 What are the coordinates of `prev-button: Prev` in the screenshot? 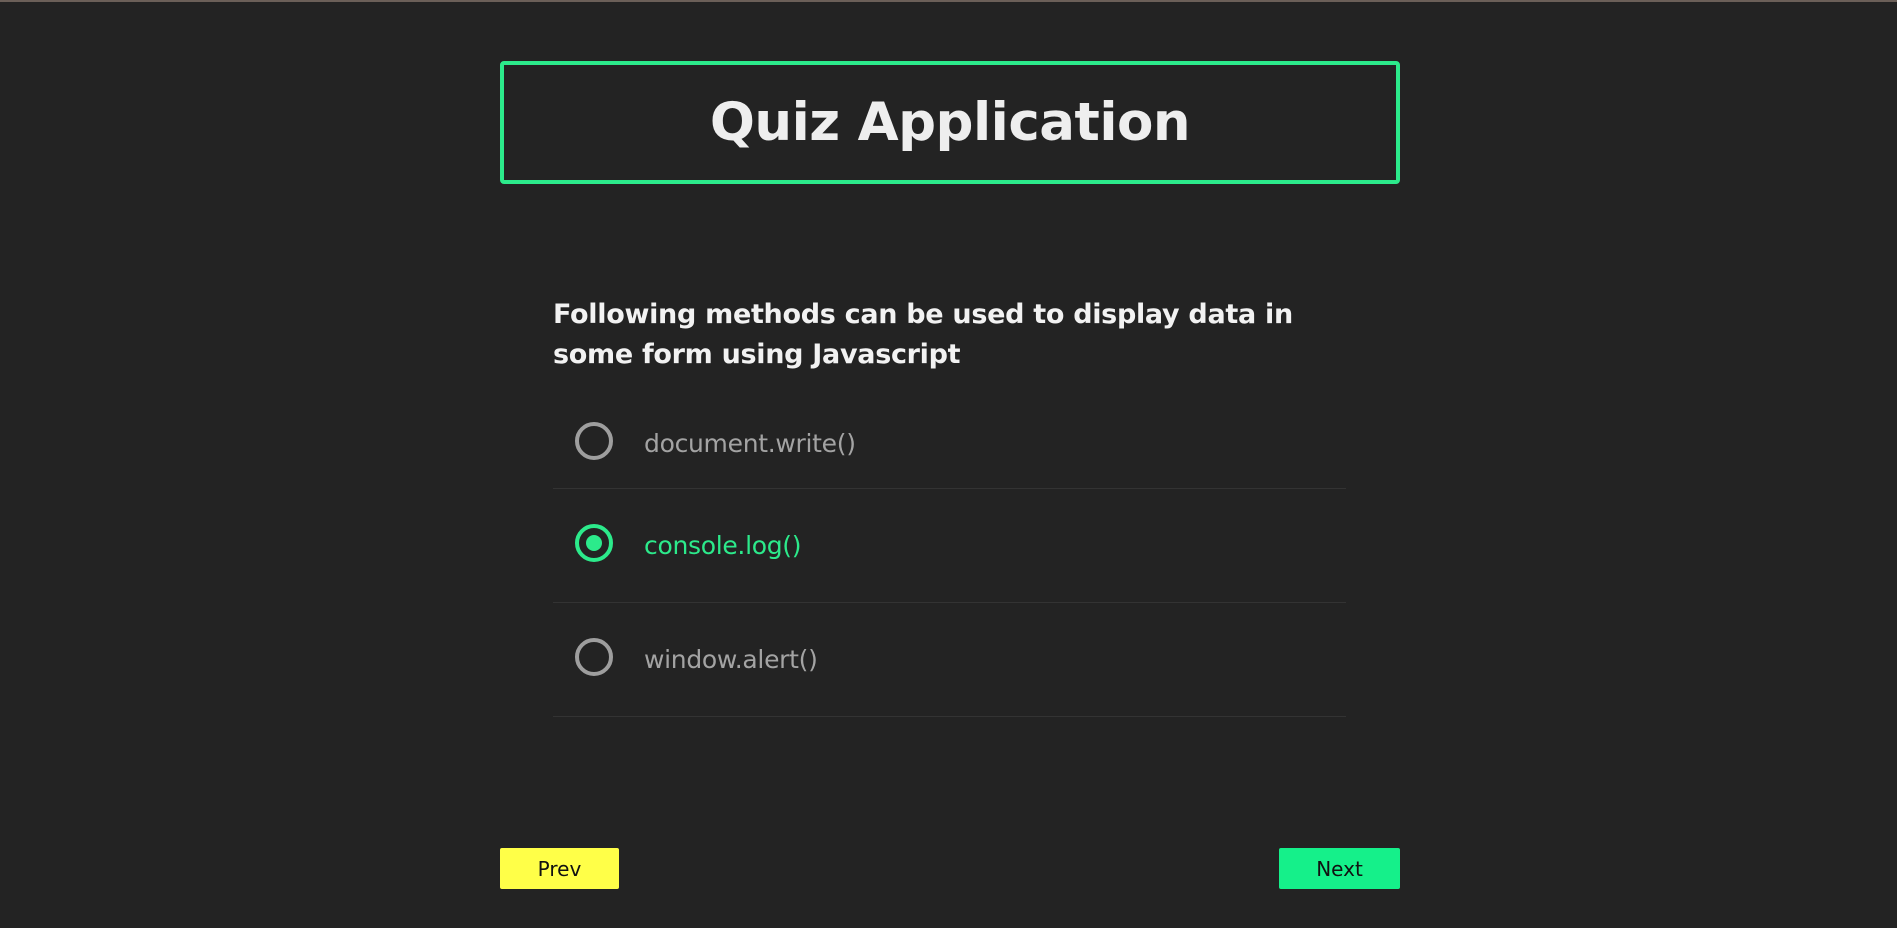 It's located at (559, 868).